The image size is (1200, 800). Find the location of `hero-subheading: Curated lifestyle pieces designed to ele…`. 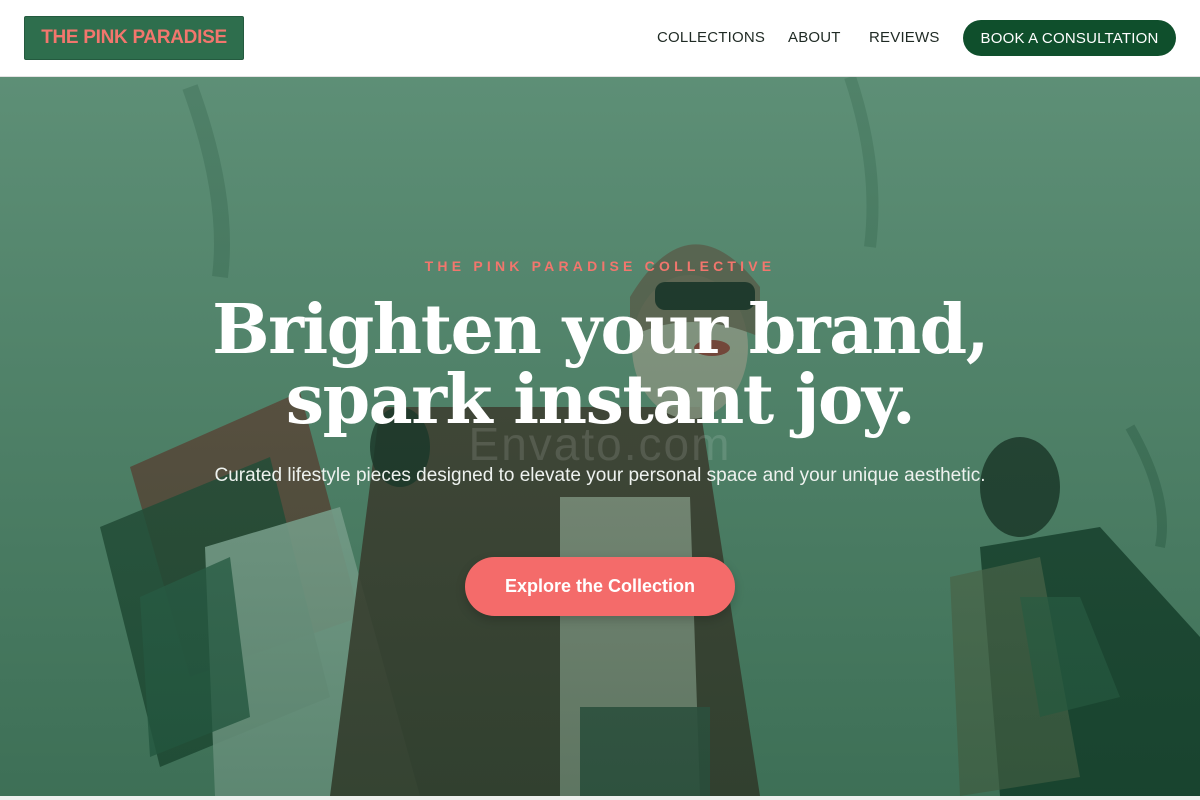

hero-subheading: Curated lifestyle pieces designed to ele… is located at coordinates (600, 475).